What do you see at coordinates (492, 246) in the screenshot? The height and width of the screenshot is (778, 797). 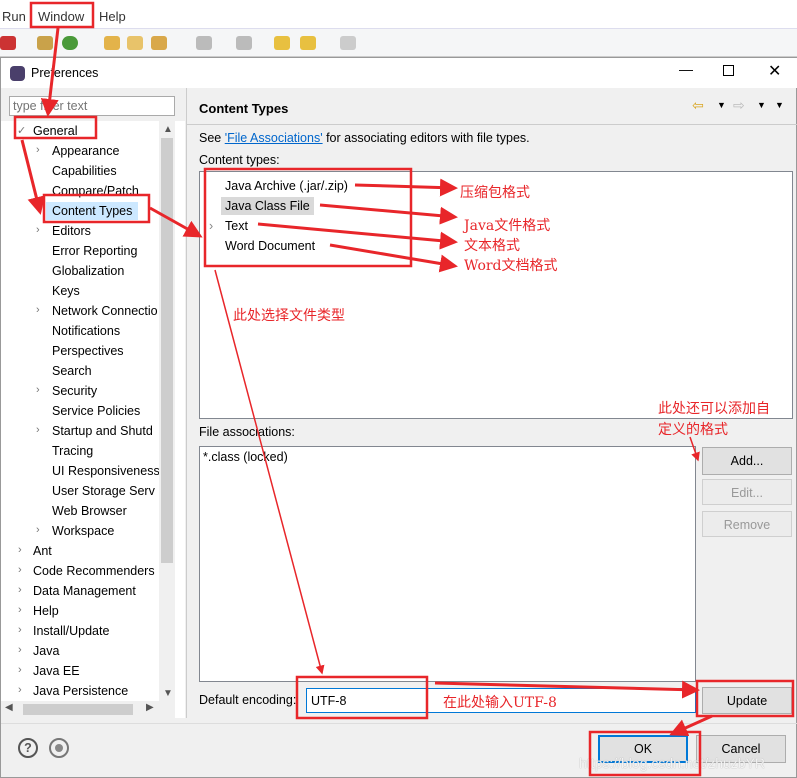 I see `annotation-text: 文本格式` at bounding box center [492, 246].